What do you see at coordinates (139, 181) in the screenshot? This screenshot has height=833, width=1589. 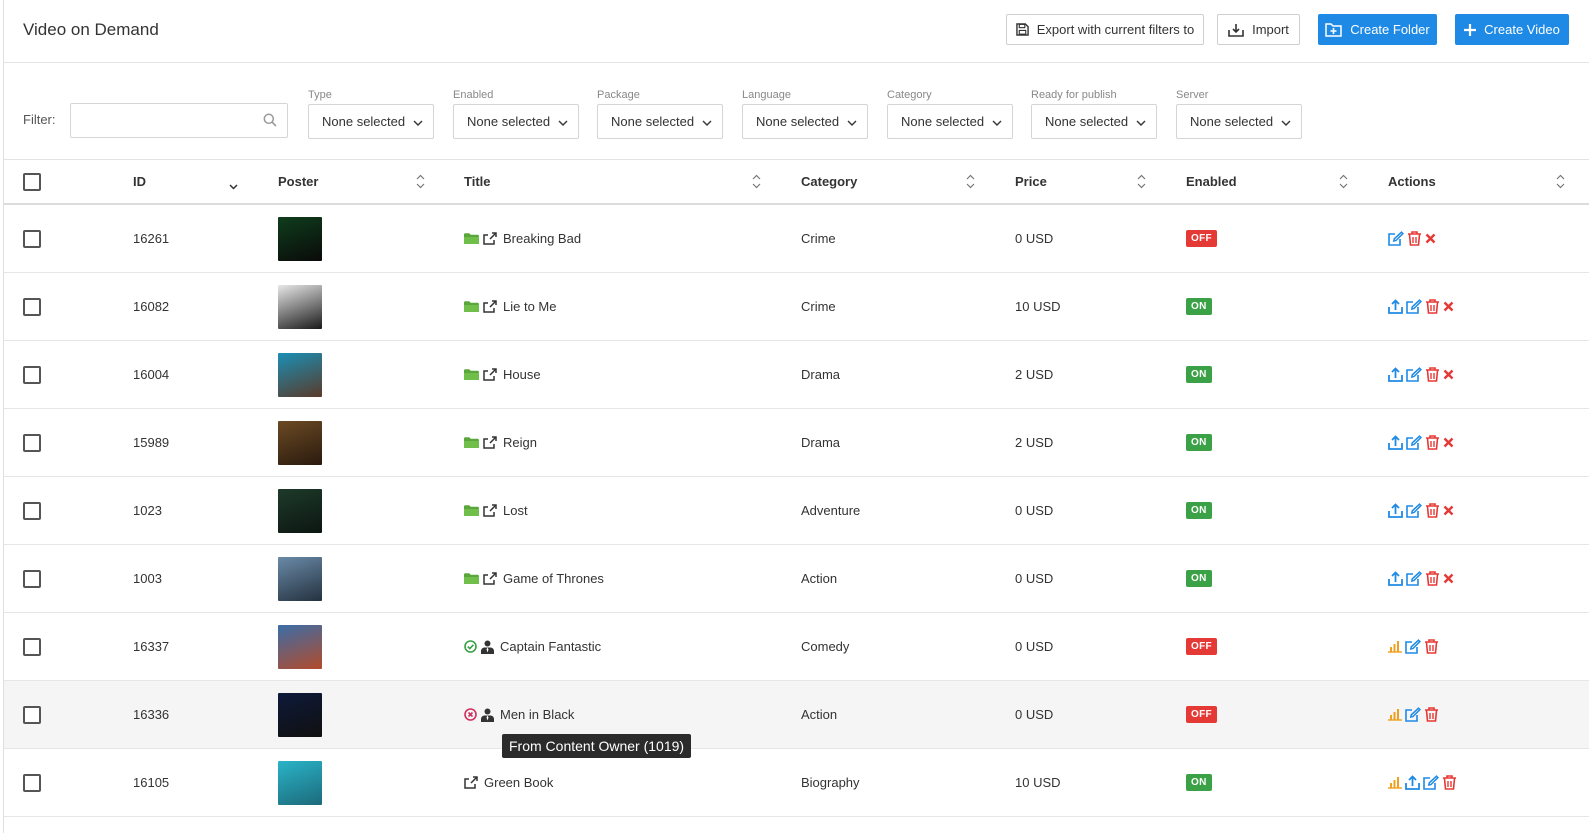 I see `column-id: ID` at bounding box center [139, 181].